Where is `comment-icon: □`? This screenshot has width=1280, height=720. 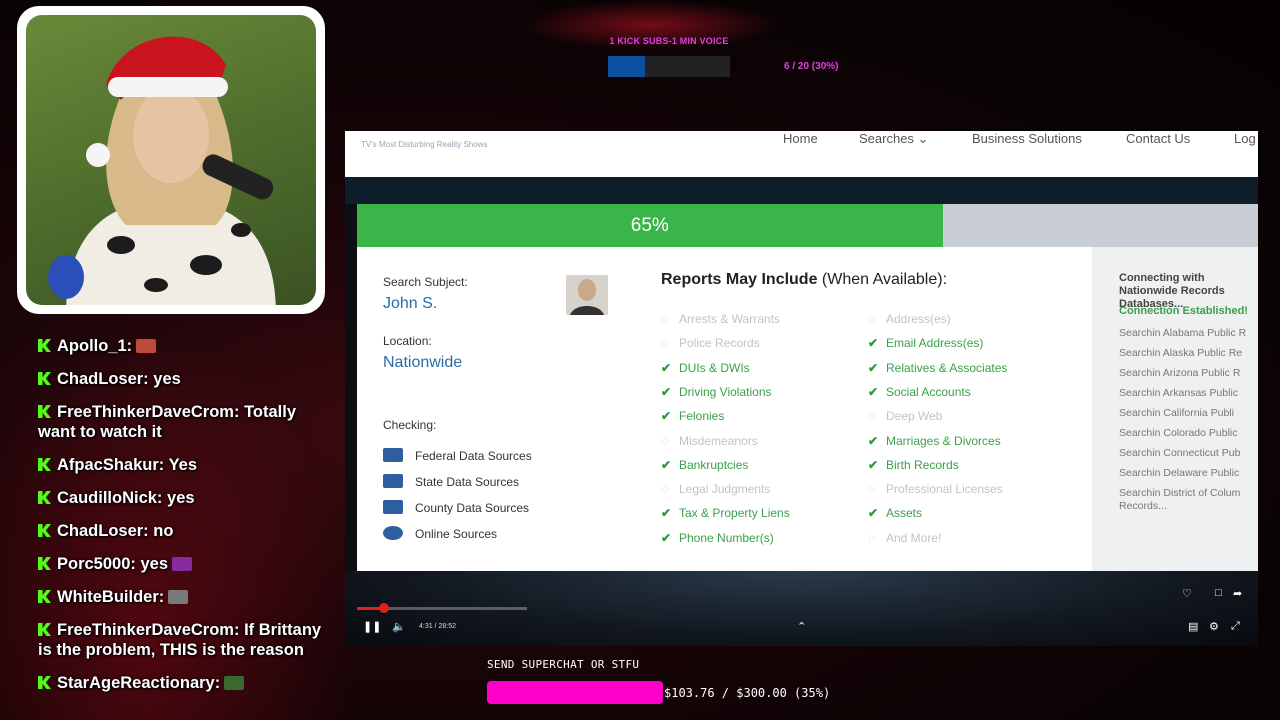
comment-icon: □ is located at coordinates (1218, 593).